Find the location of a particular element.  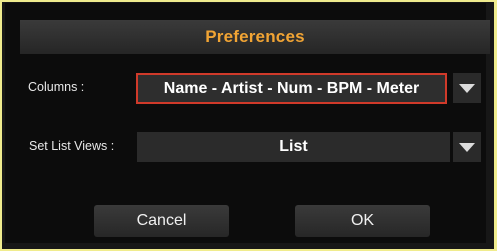

columns-dropdown-button is located at coordinates (467, 88).